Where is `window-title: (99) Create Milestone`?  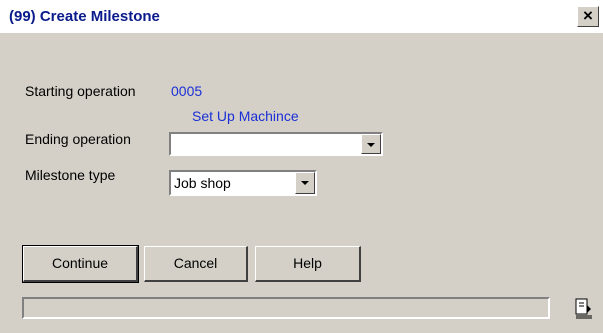
window-title: (99) Create Milestone is located at coordinates (84, 16).